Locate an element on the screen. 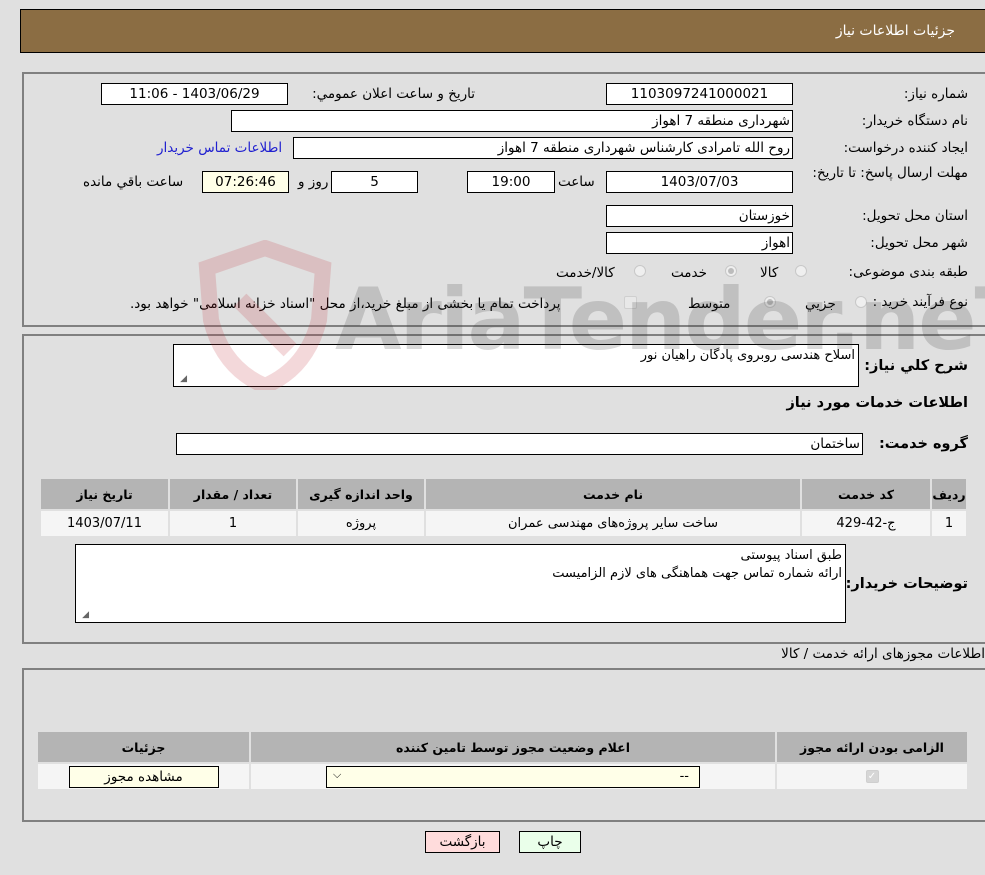 Image resolution: width=985 pixels, height=875 pixels. buyer-org-label: نام دستگاه خریدار: is located at coordinates (914, 121).